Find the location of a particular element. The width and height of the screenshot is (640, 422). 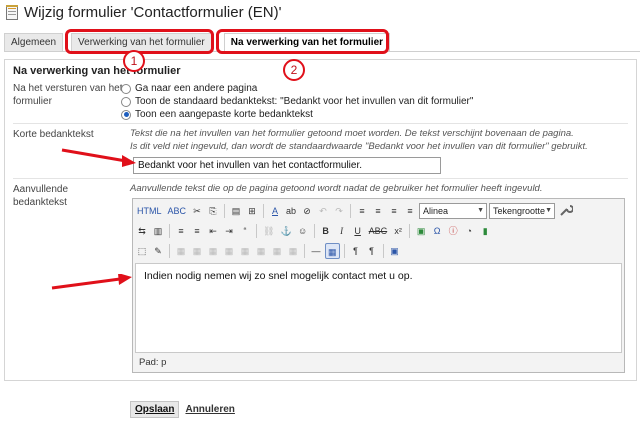

radio-custom-text: Toon een aangepaste korte bedanktekst is located at coordinates (217, 114).